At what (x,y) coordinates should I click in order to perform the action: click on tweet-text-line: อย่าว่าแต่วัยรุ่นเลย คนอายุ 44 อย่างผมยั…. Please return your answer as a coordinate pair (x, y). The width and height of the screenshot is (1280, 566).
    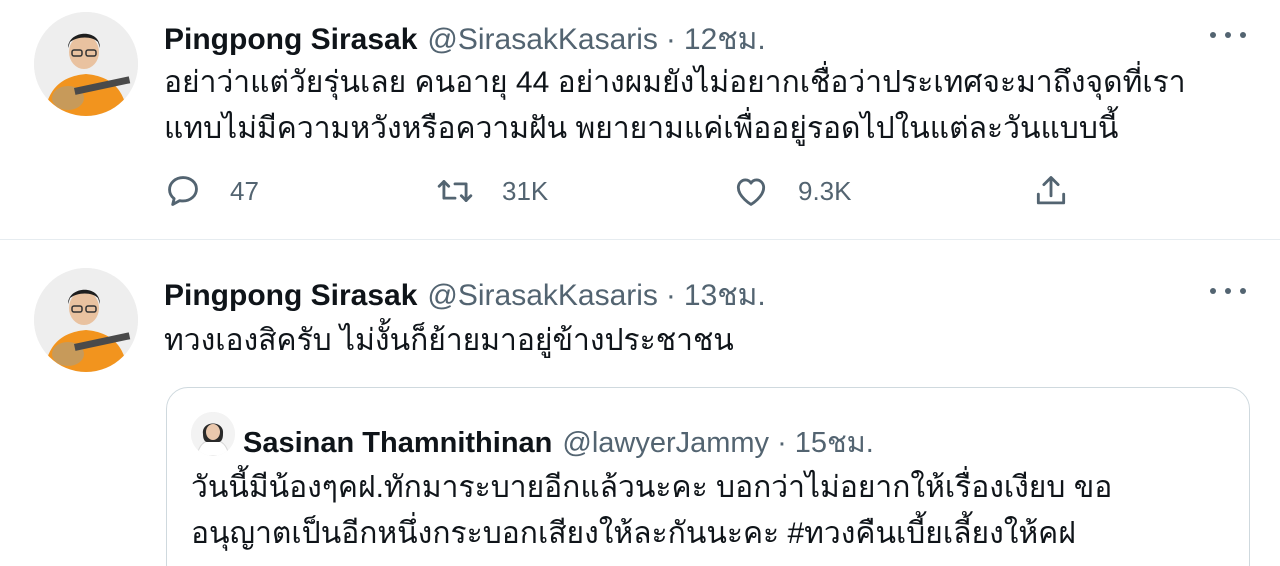
    Looking at the image, I should click on (675, 82).